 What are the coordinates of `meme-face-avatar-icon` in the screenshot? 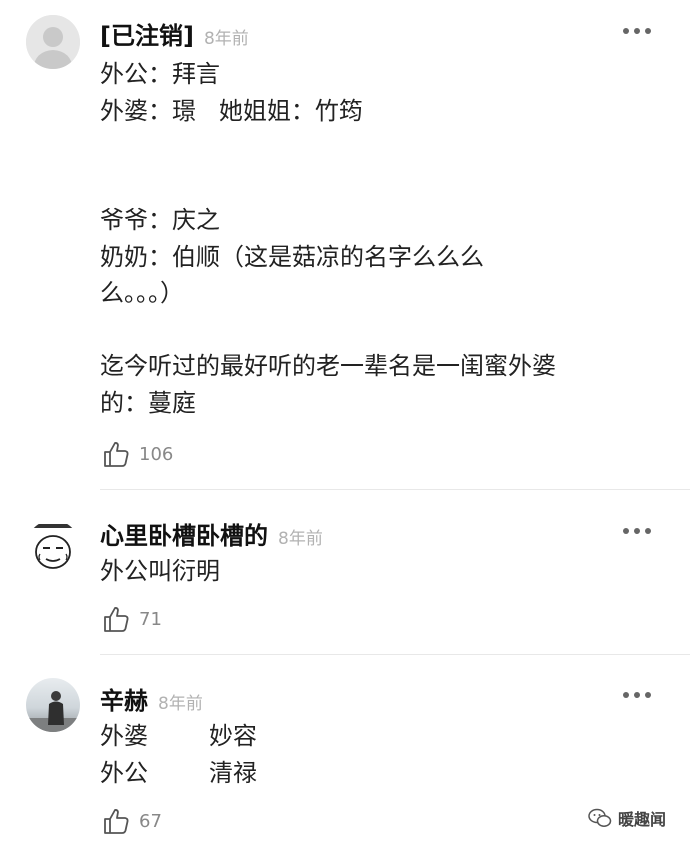 It's located at (53, 546).